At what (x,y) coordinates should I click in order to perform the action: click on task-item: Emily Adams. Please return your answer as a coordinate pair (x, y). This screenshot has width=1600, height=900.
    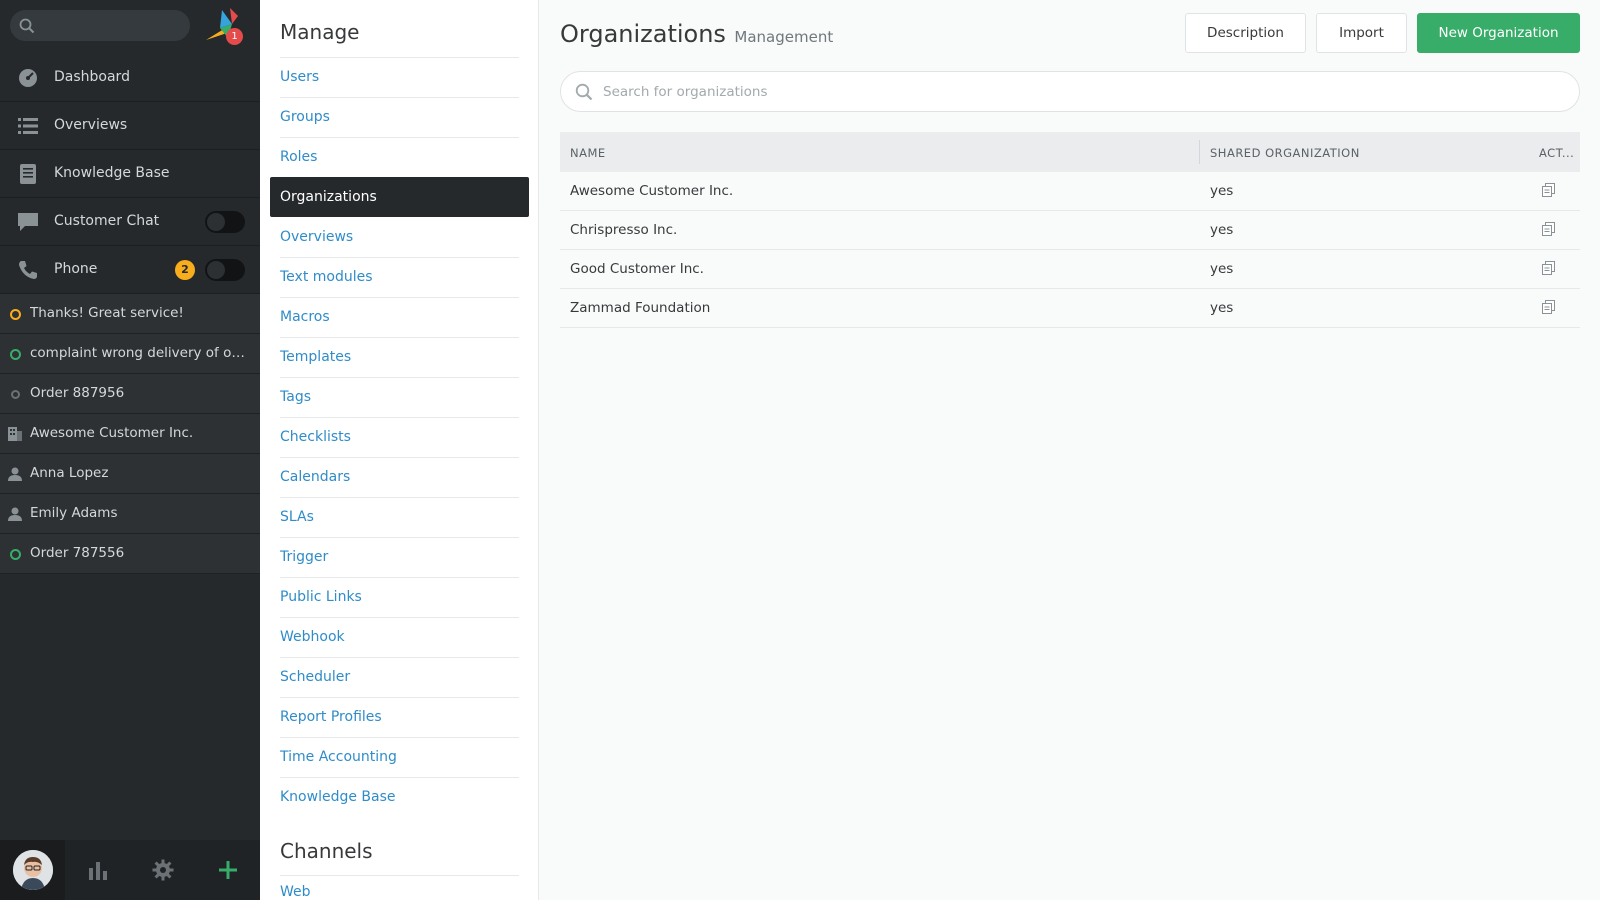
    Looking at the image, I should click on (130, 514).